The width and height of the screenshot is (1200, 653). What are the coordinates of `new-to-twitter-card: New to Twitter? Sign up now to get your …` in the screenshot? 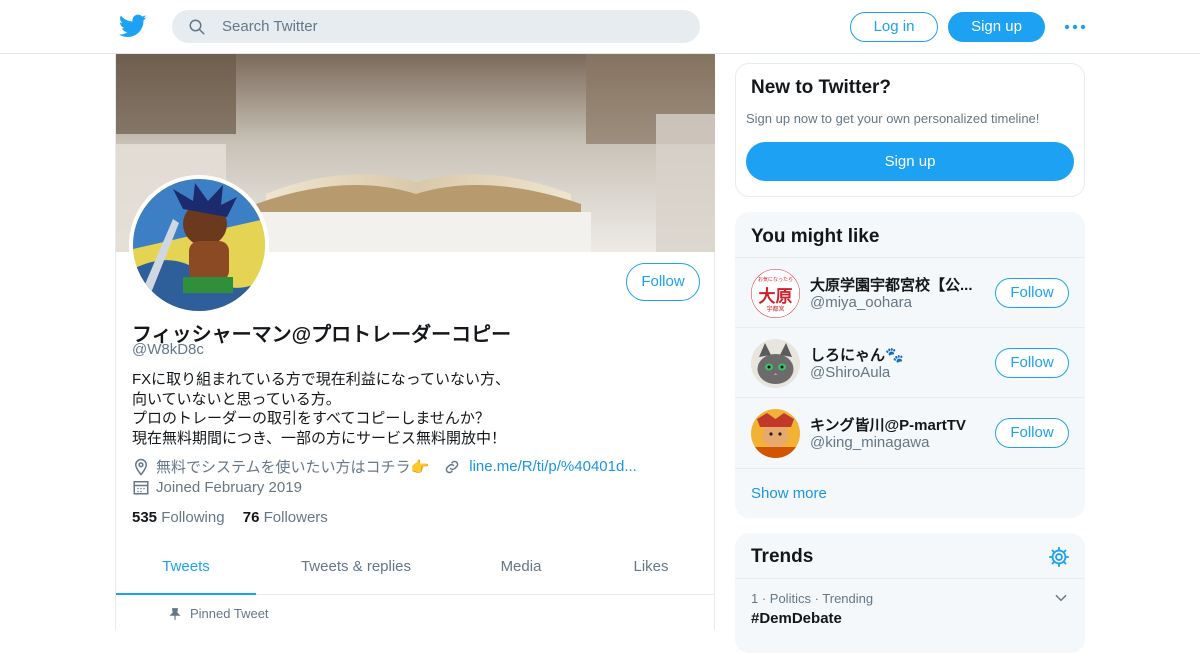 It's located at (910, 130).